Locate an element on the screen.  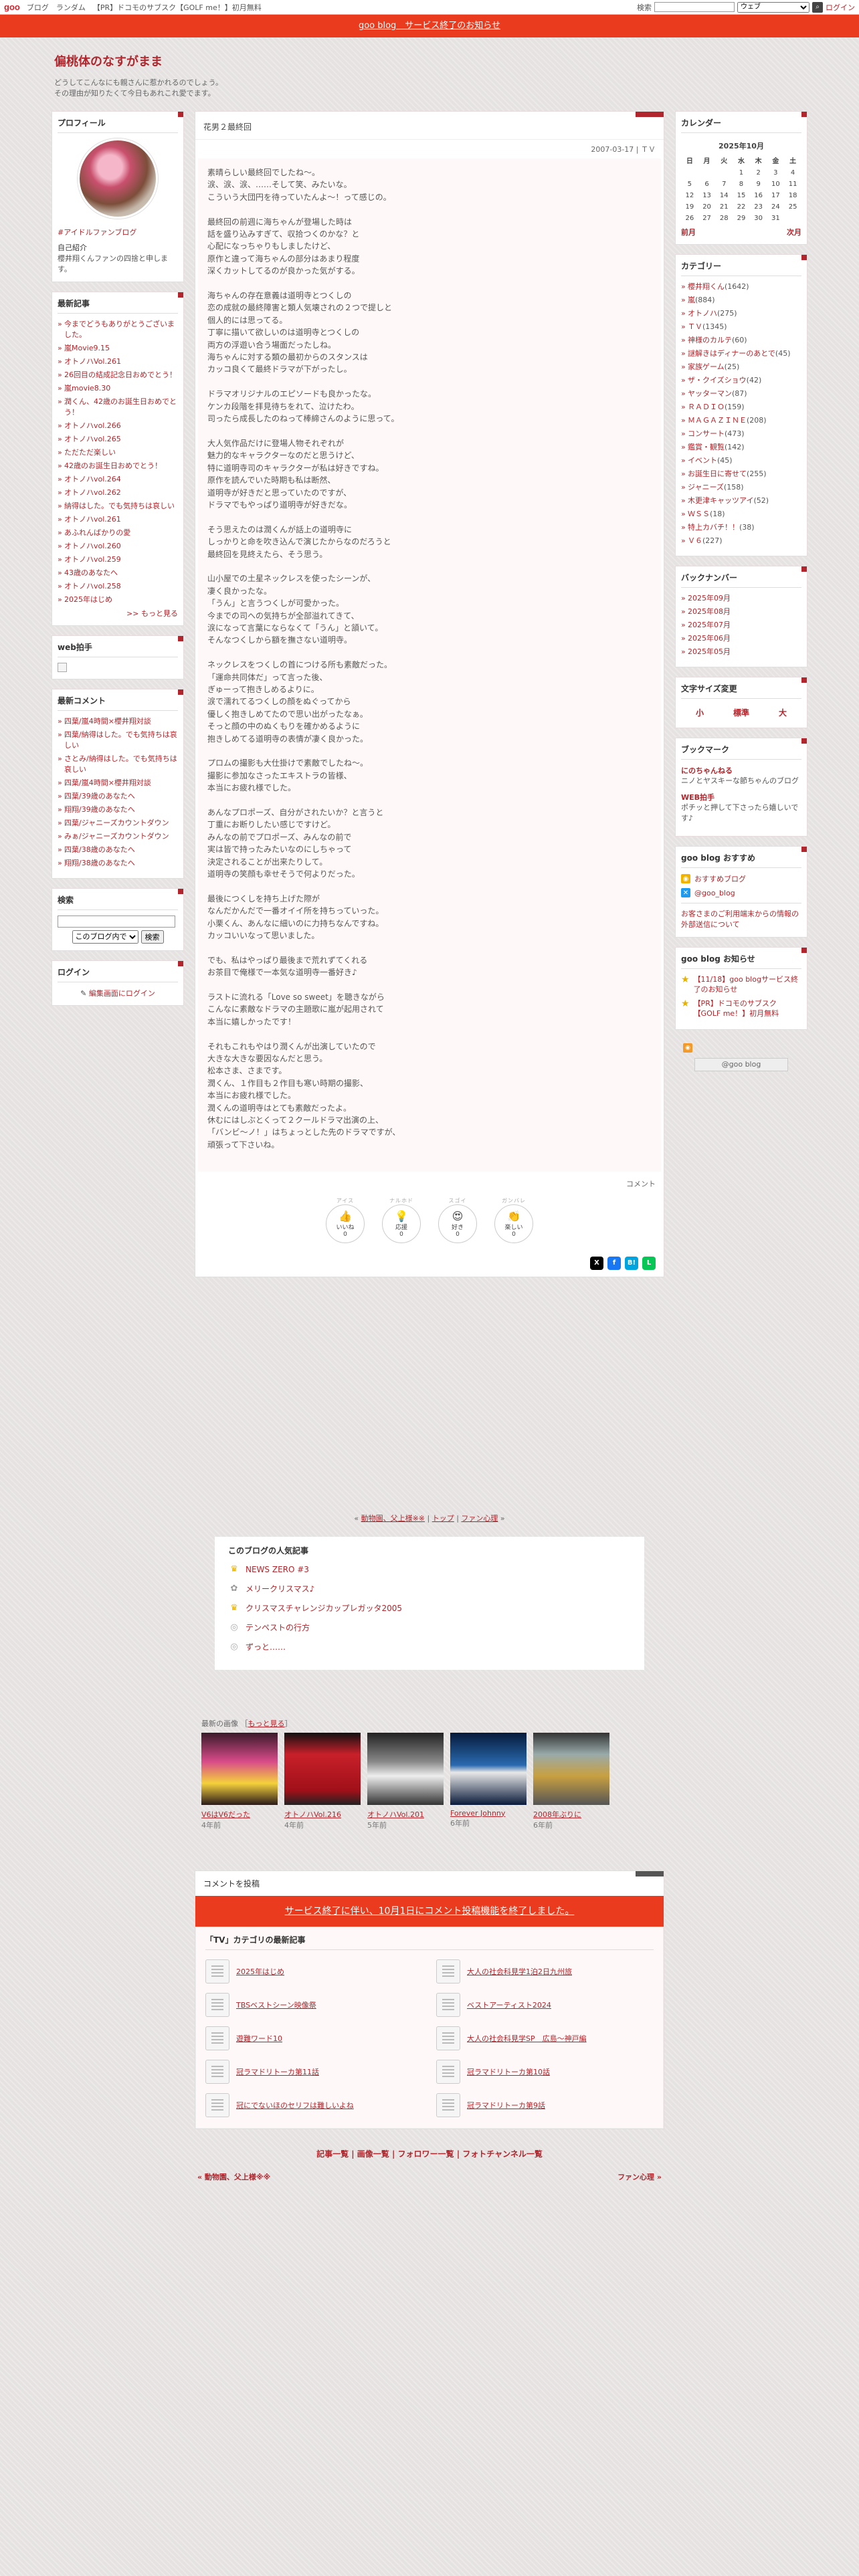
latest-comment-item: 四葉/38歳のあなたへ is located at coordinates (118, 850).